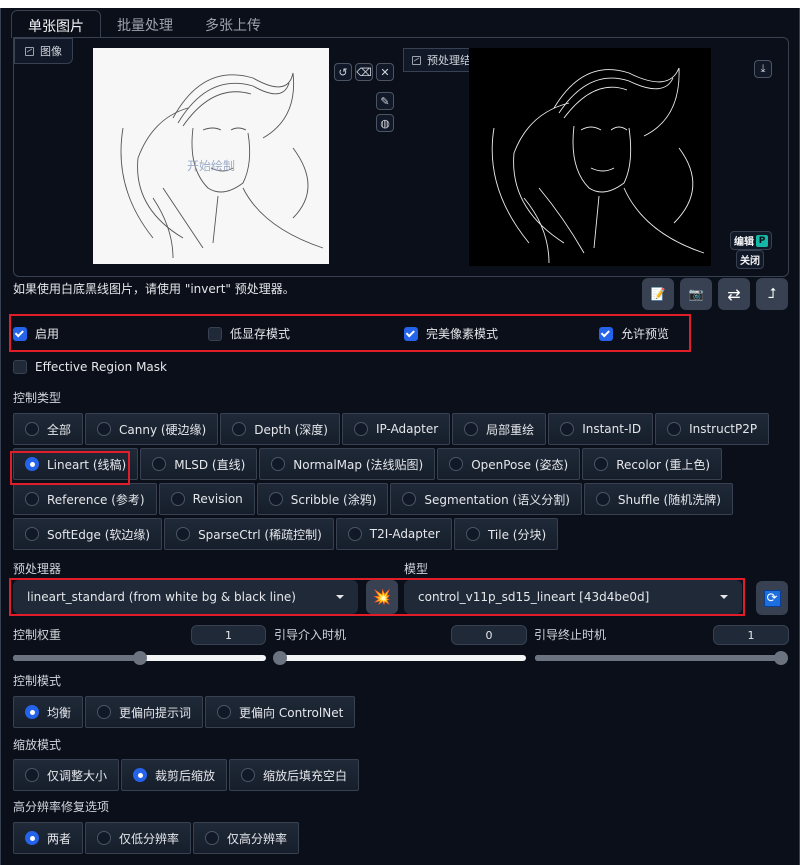 This screenshot has width=800, height=865. What do you see at coordinates (228, 635) in the screenshot?
I see `control-weight-input: 1` at bounding box center [228, 635].